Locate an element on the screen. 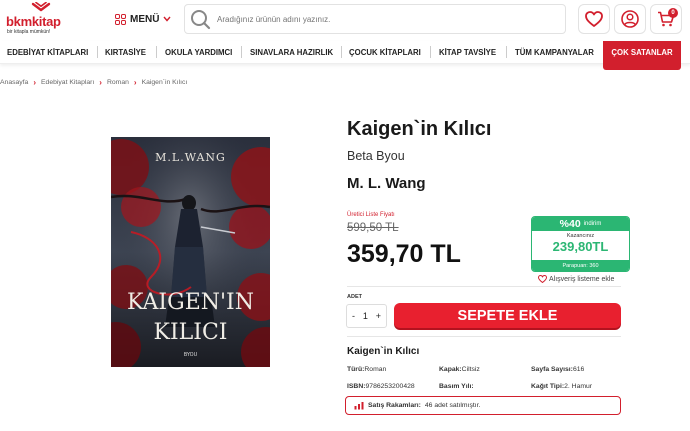 This screenshot has width=690, height=431. account-button is located at coordinates (630, 19).